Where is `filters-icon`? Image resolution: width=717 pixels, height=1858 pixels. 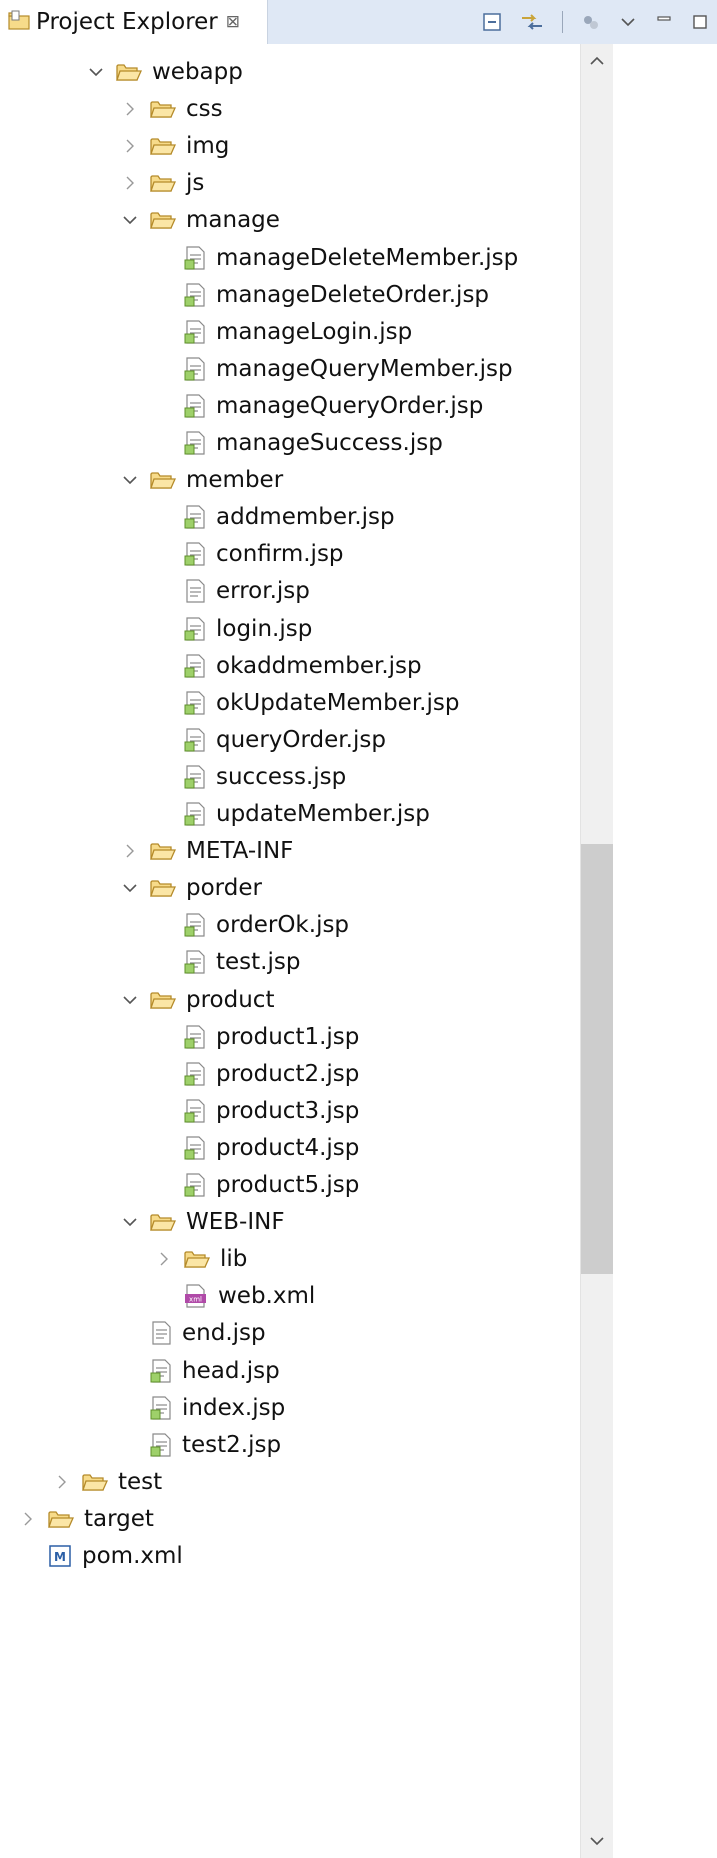 filters-icon is located at coordinates (591, 22).